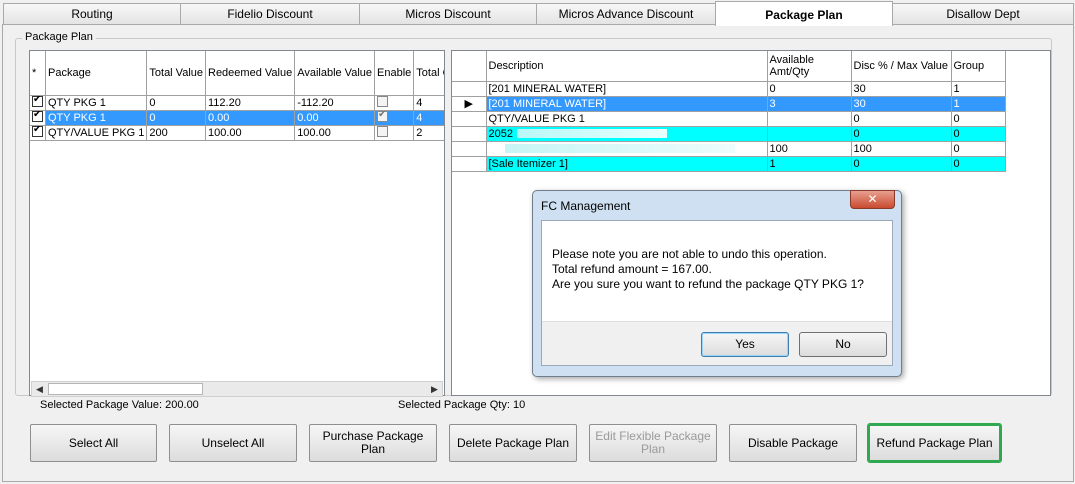  Describe the element at coordinates (59, 37) in the screenshot. I see `group-label: Package Plan` at that location.